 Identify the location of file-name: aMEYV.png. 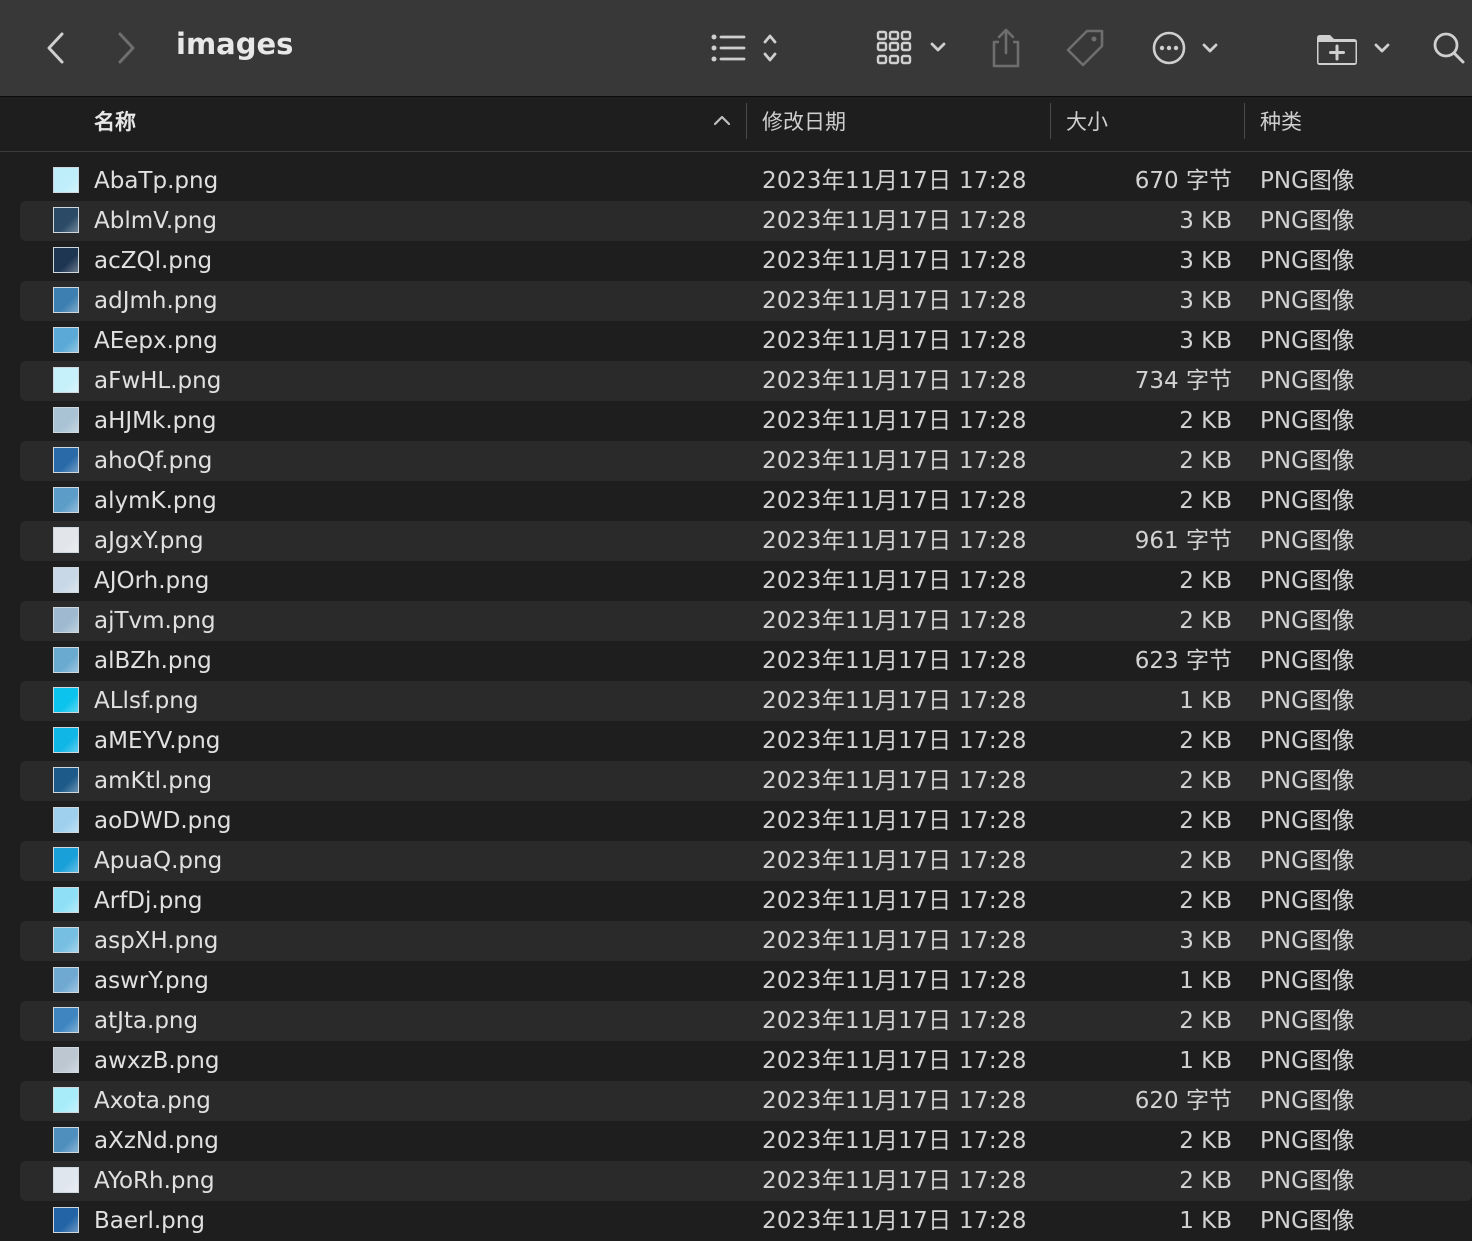
(157, 741).